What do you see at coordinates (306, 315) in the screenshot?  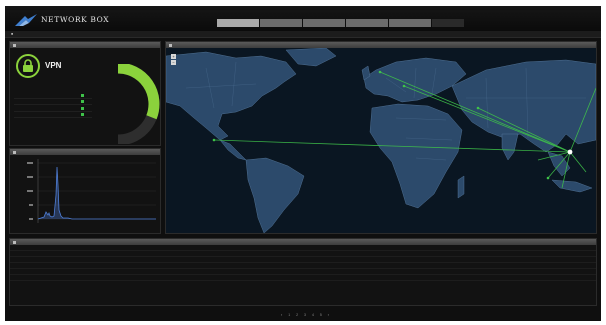 I see `pagination: ▪ 1 2 3 4 5 ▪` at bounding box center [306, 315].